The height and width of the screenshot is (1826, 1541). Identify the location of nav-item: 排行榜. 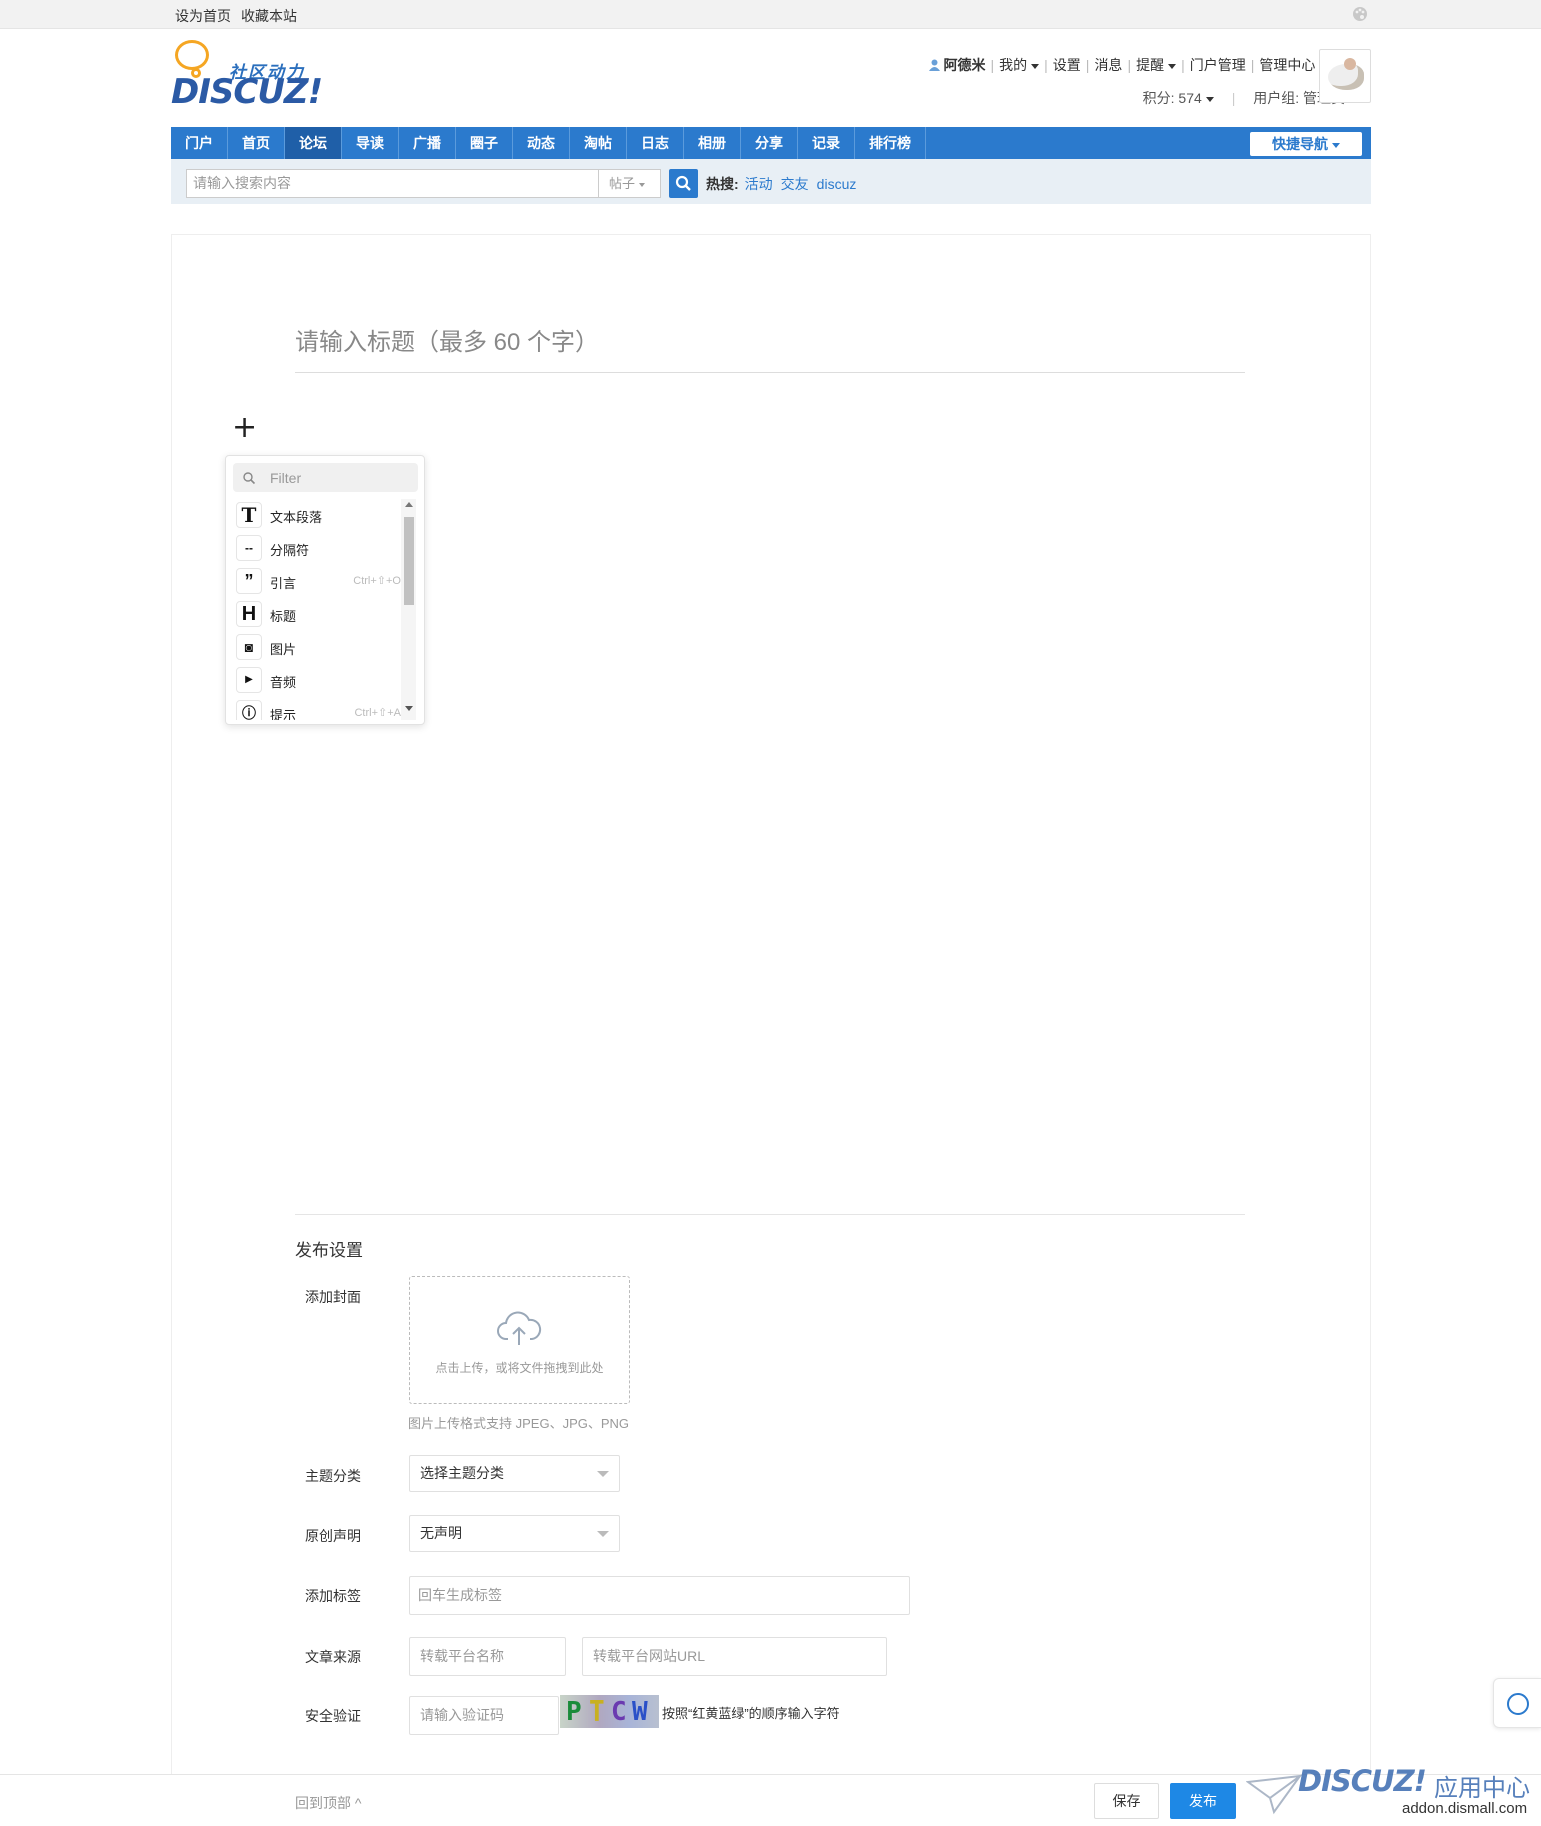
(890, 143).